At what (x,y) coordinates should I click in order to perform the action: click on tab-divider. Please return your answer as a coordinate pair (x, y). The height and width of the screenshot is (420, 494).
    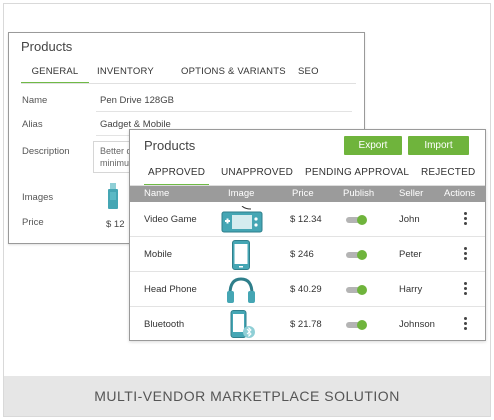
    Looking at the image, I should click on (188, 83).